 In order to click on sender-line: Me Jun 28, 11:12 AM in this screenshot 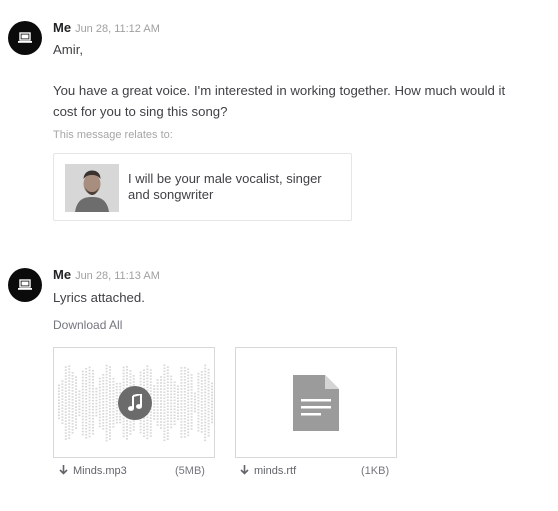, I will do `click(106, 27)`.